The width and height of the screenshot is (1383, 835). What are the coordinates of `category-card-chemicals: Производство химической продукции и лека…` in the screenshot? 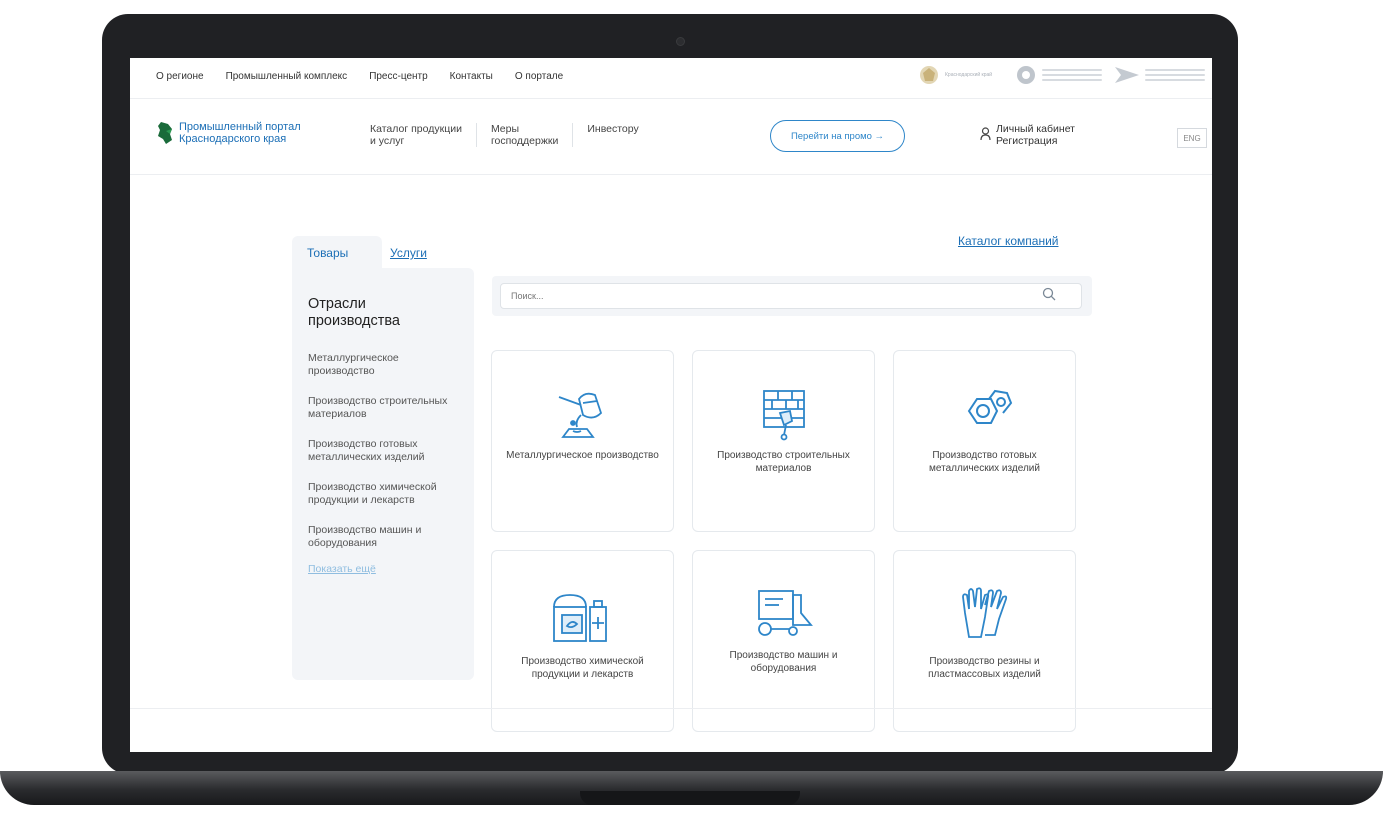 It's located at (582, 641).